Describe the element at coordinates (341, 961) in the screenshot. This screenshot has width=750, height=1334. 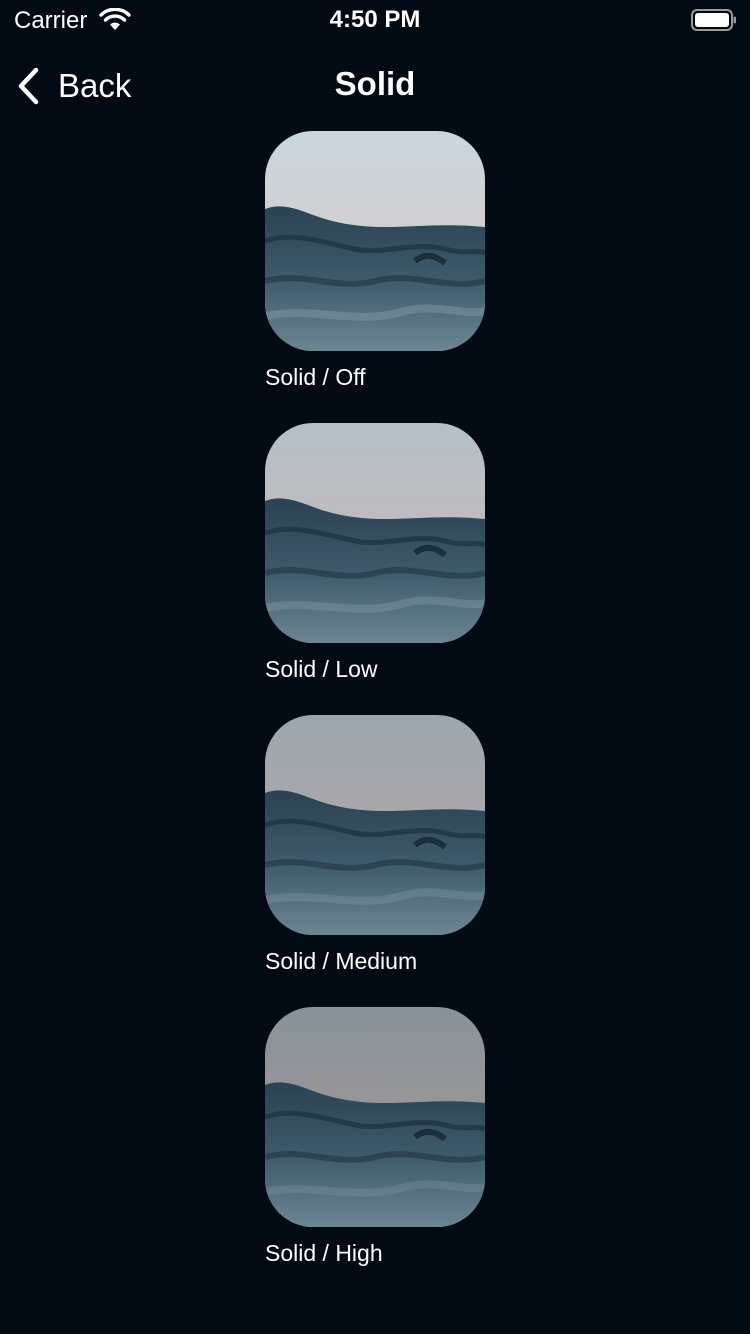
I see `item-caption: Solid / Medium` at that location.